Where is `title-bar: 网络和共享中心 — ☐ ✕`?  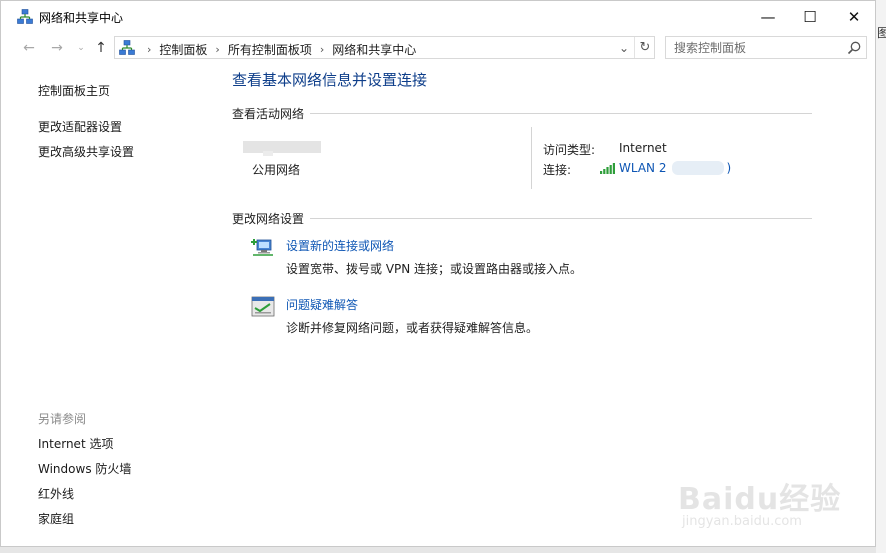 title-bar: 网络和共享中心 — ☐ ✕ is located at coordinates (438, 16).